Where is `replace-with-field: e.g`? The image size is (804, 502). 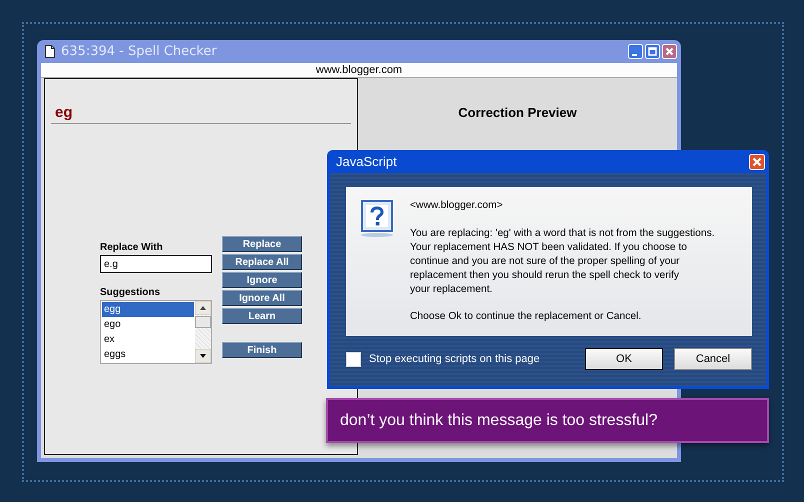 replace-with-field: e.g is located at coordinates (156, 264).